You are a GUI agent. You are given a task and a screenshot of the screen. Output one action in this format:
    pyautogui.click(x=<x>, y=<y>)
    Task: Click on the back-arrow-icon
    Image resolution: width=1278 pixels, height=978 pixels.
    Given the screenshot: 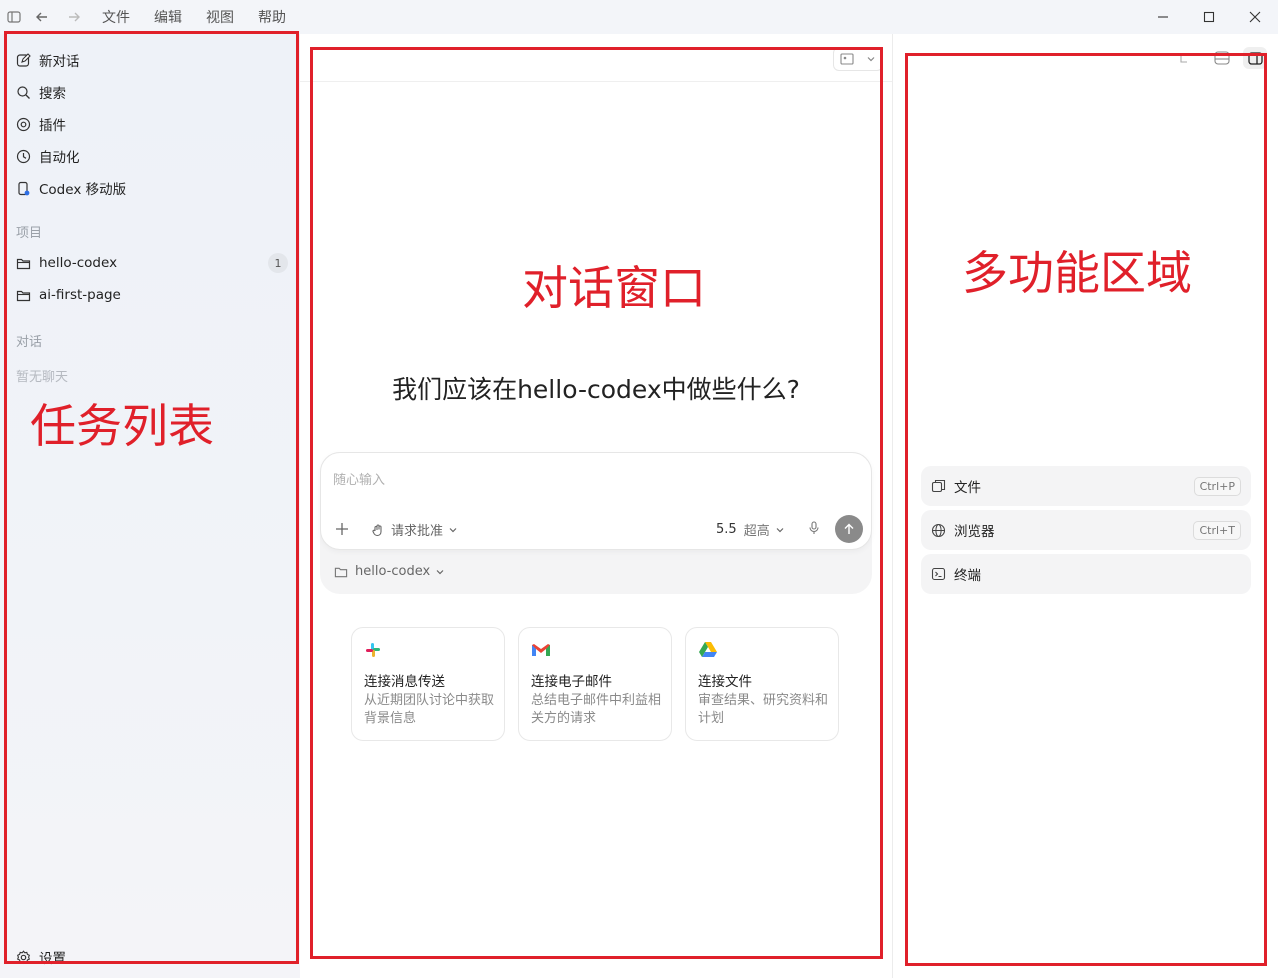 What is the action you would take?
    pyautogui.click(x=42, y=17)
    